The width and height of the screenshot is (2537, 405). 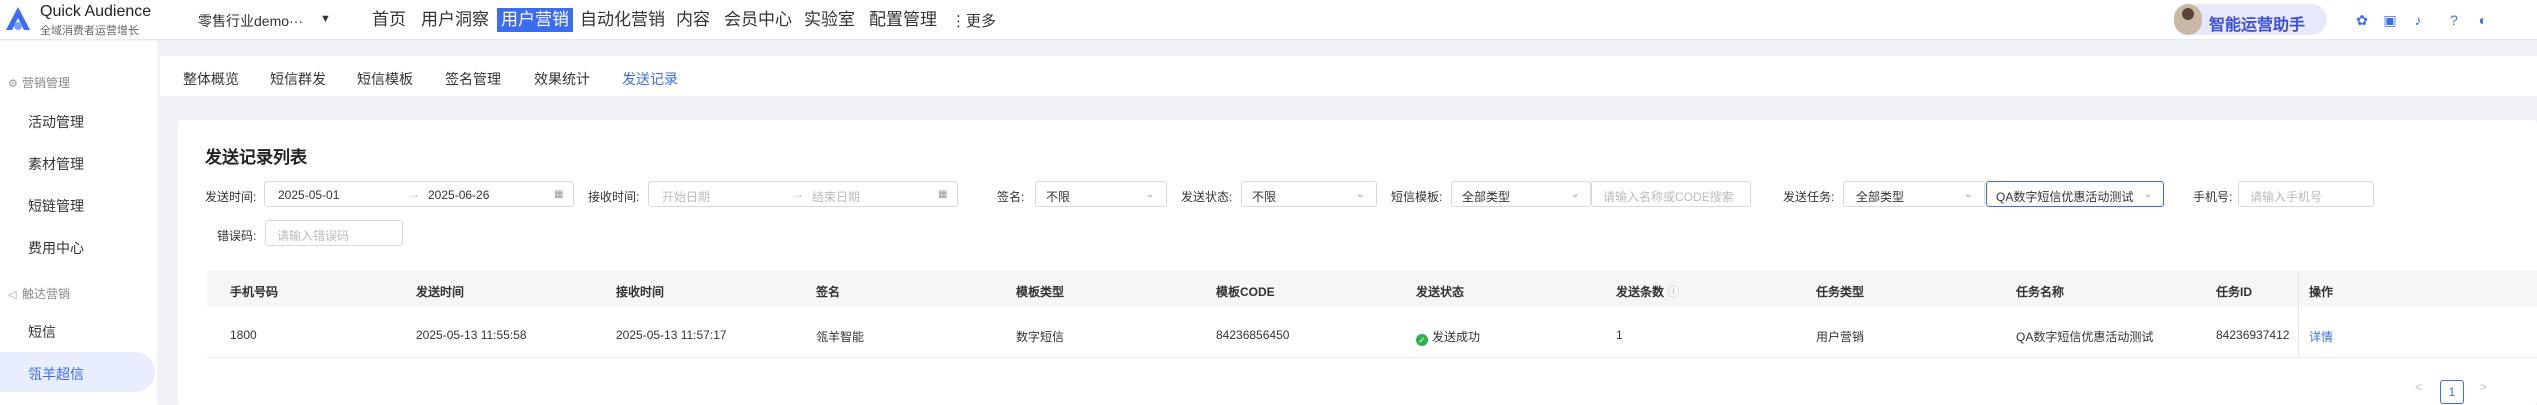 What do you see at coordinates (2483, 20) in the screenshot?
I see `theme-icon: ◐` at bounding box center [2483, 20].